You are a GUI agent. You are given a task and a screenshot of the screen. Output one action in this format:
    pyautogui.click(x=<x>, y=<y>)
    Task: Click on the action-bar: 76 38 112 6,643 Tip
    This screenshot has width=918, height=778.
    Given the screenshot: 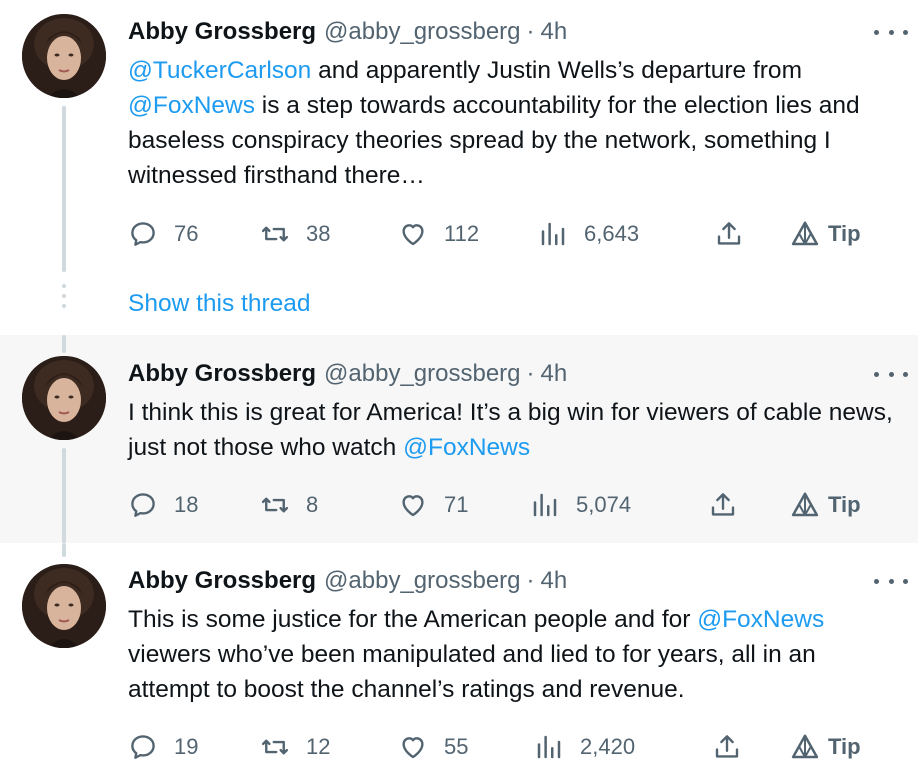 What is the action you would take?
    pyautogui.click(x=498, y=234)
    